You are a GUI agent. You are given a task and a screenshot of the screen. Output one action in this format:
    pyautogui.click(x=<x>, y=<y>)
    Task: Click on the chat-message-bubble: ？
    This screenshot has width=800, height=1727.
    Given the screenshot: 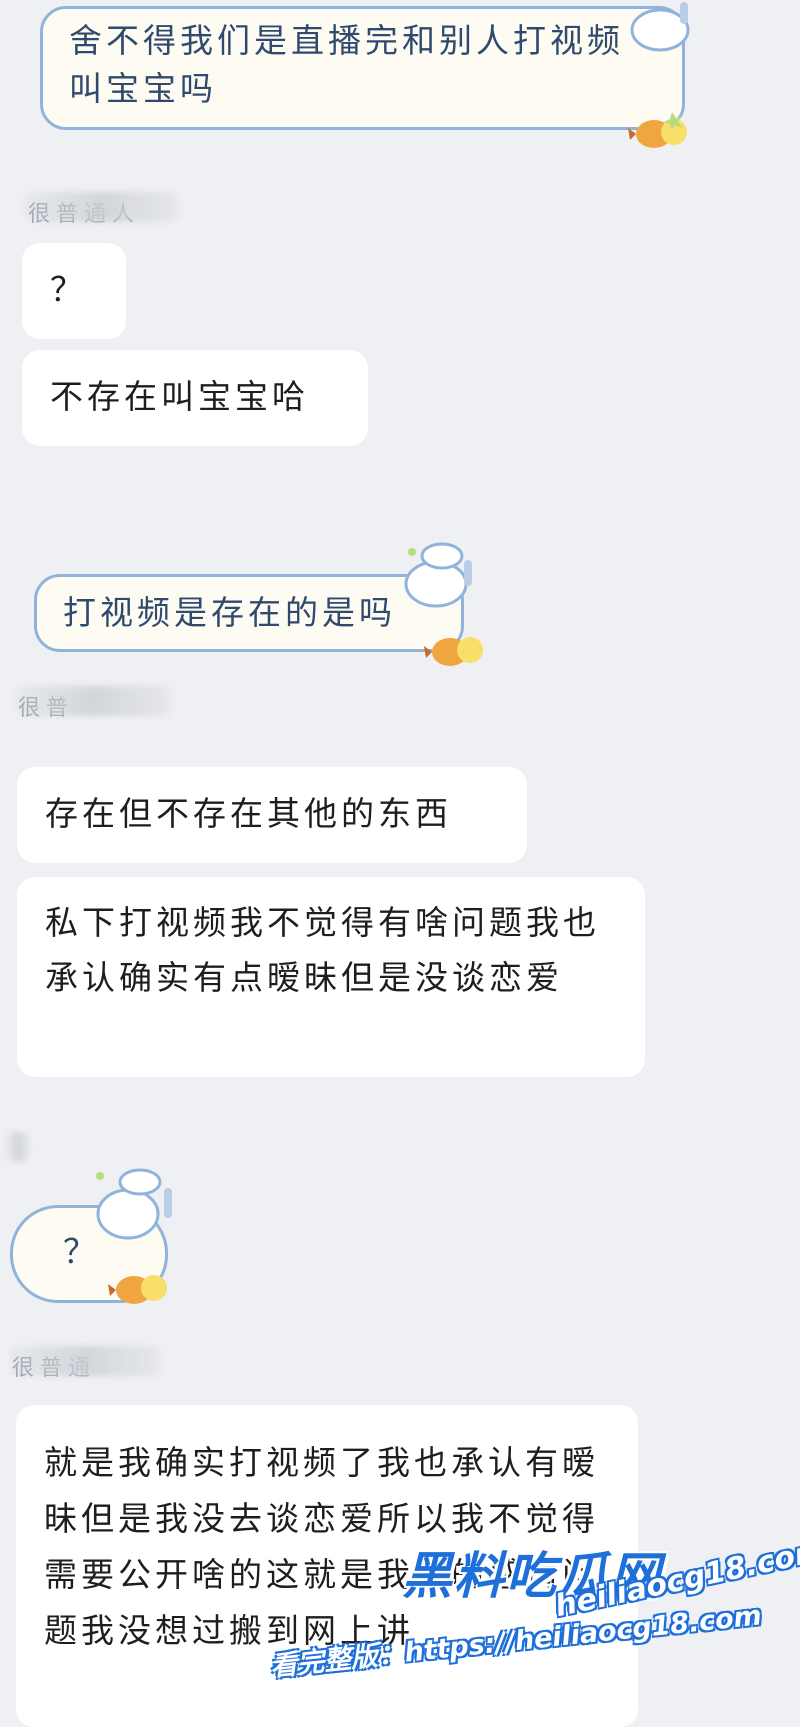 What is the action you would take?
    pyautogui.click(x=74, y=291)
    